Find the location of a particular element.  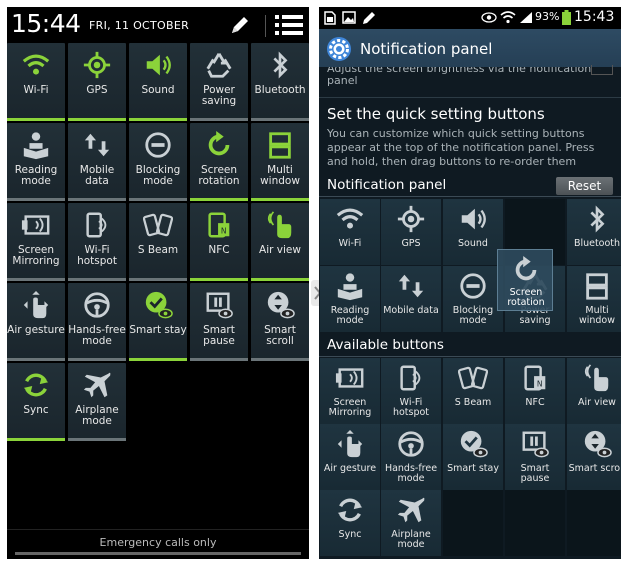

quick-tile-air-view: Air view is located at coordinates (280, 242).